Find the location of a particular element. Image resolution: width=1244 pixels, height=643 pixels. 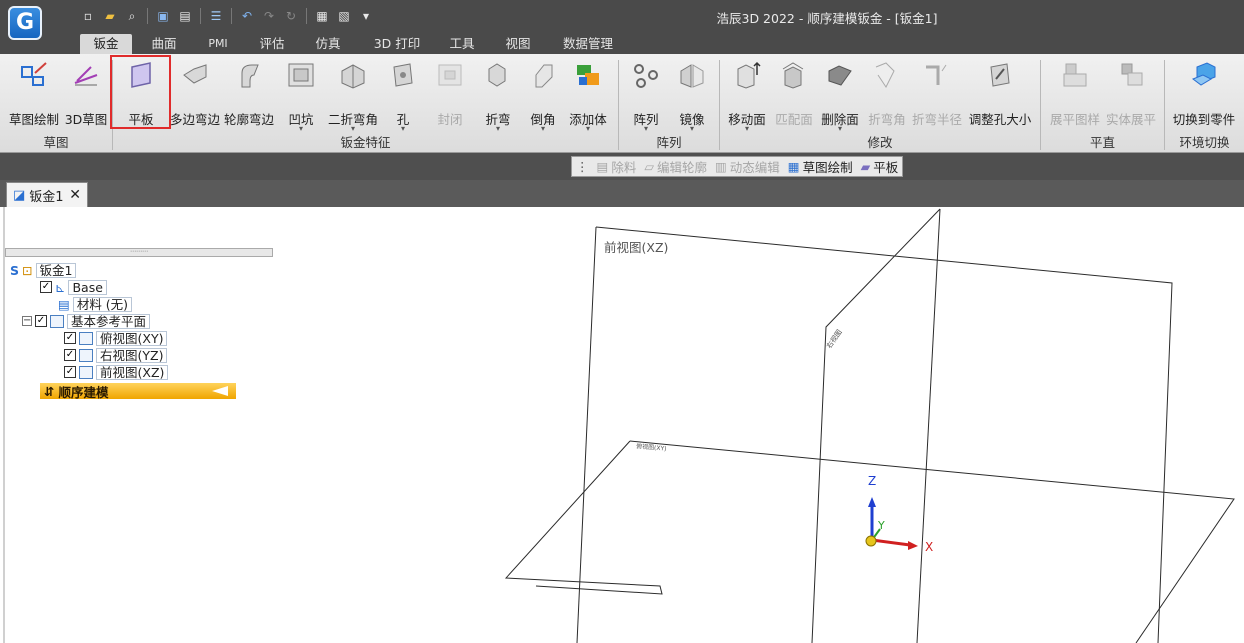

tab-sheet-metal: 钣金 is located at coordinates (106, 44).